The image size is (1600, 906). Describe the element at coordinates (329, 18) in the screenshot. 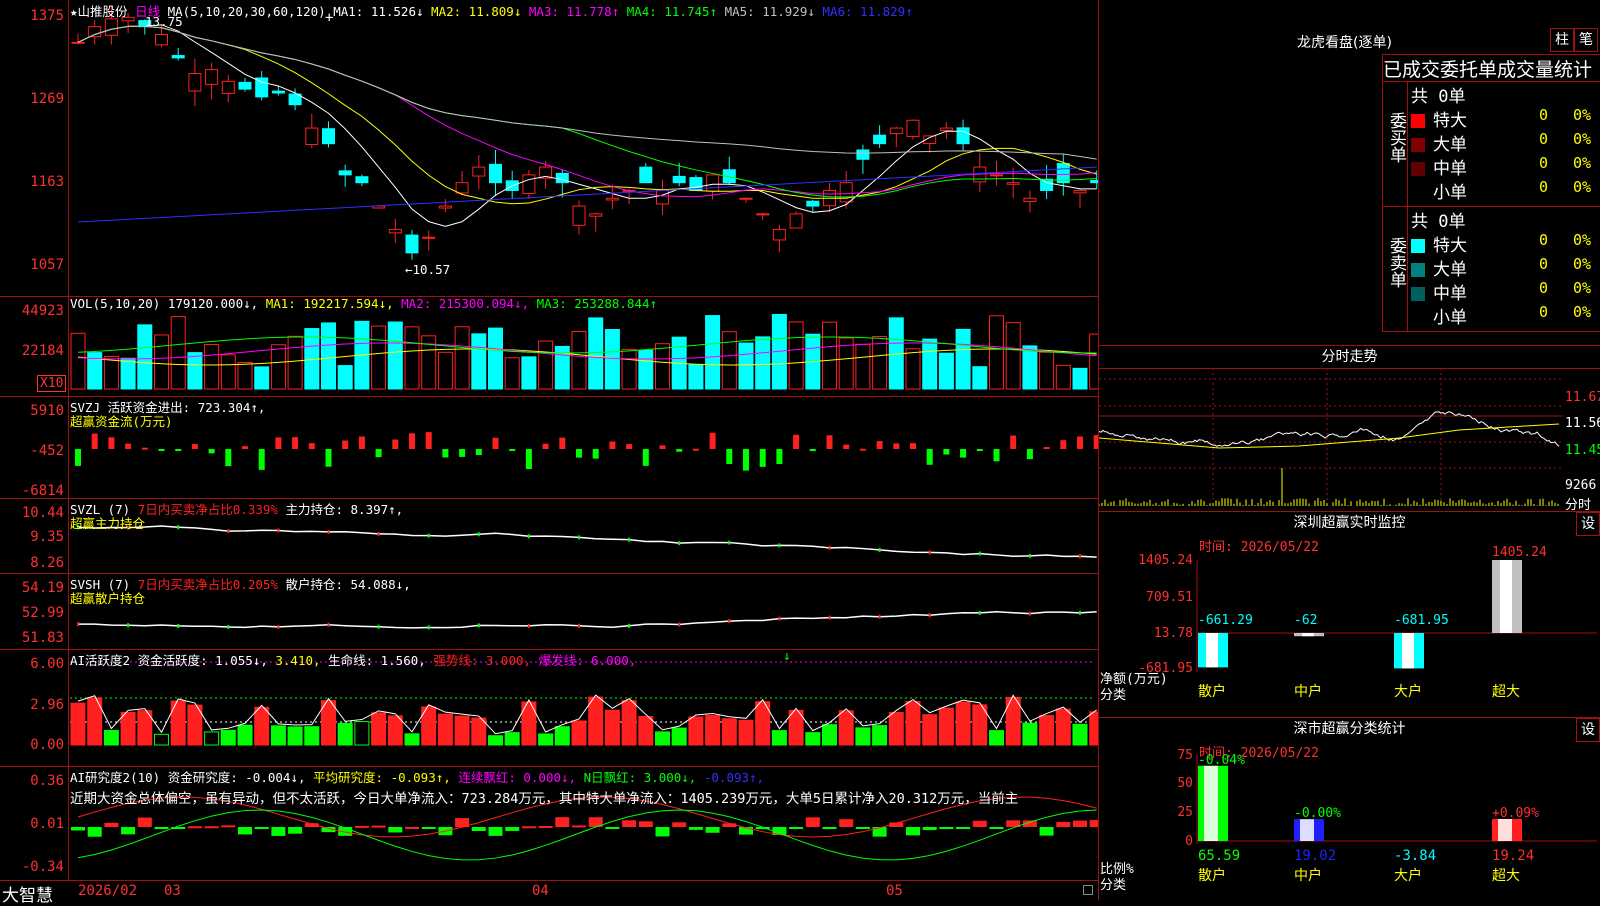

I see `cursor-plus: +` at that location.